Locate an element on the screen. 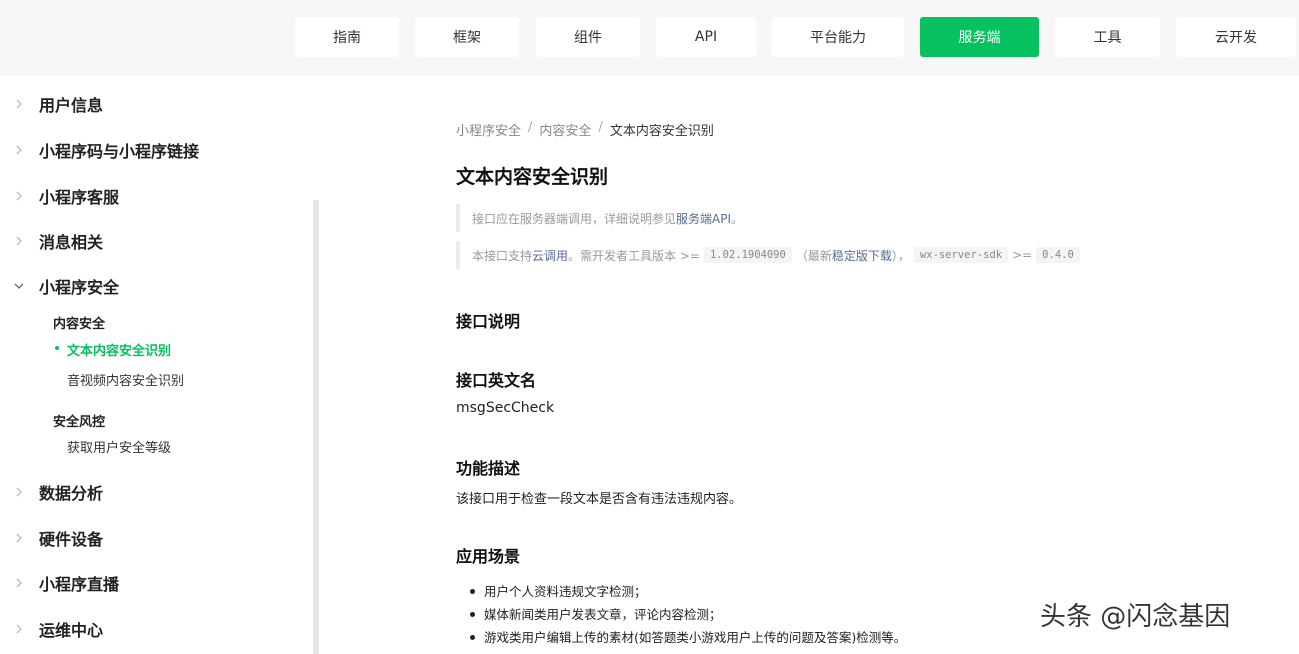 The width and height of the screenshot is (1299, 654). tab-server: 服务端 is located at coordinates (979, 37).